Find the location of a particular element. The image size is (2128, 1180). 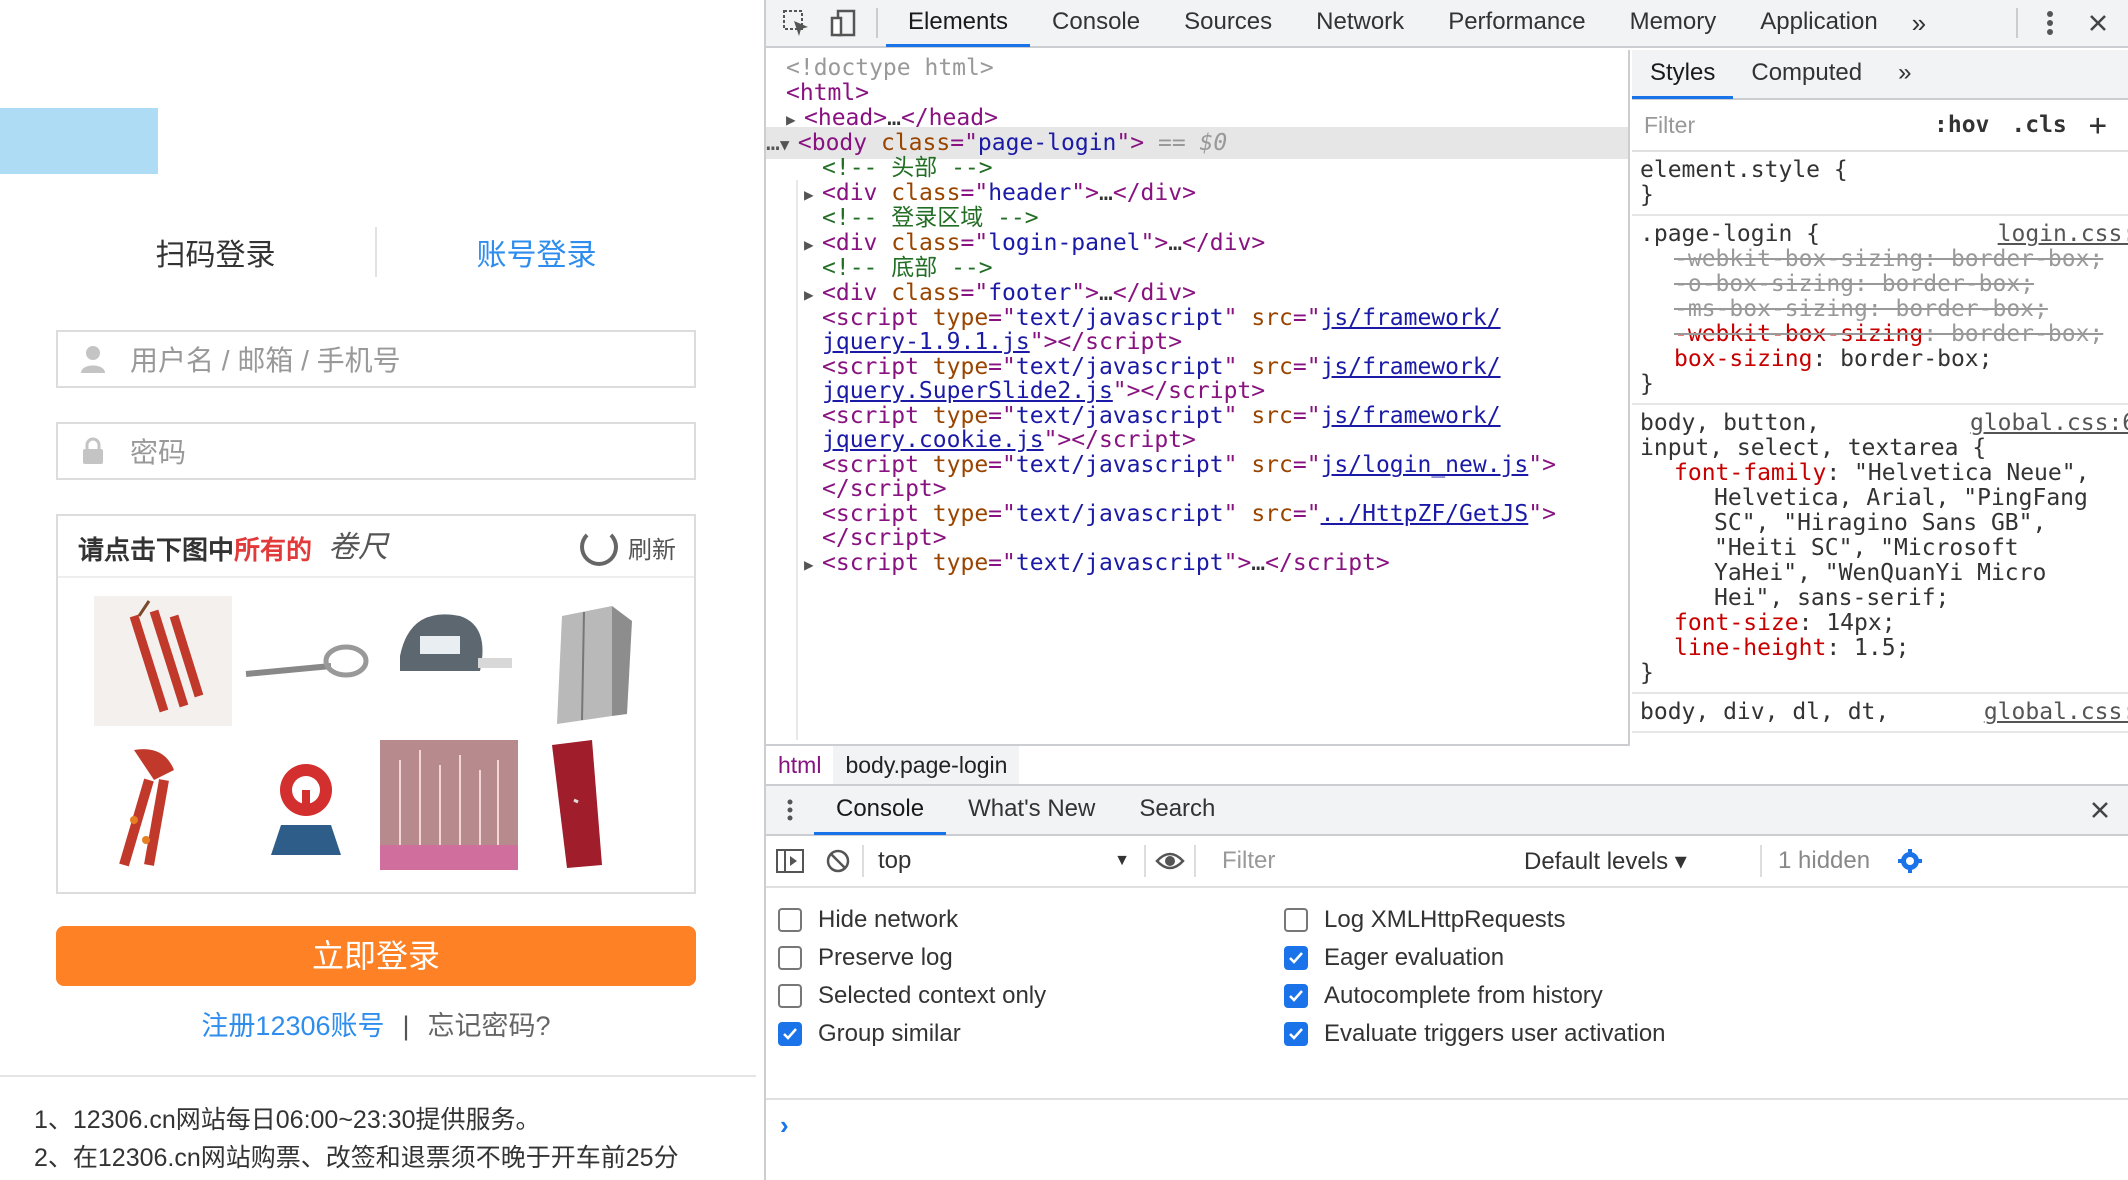

password-field: 密码 is located at coordinates (376, 451).